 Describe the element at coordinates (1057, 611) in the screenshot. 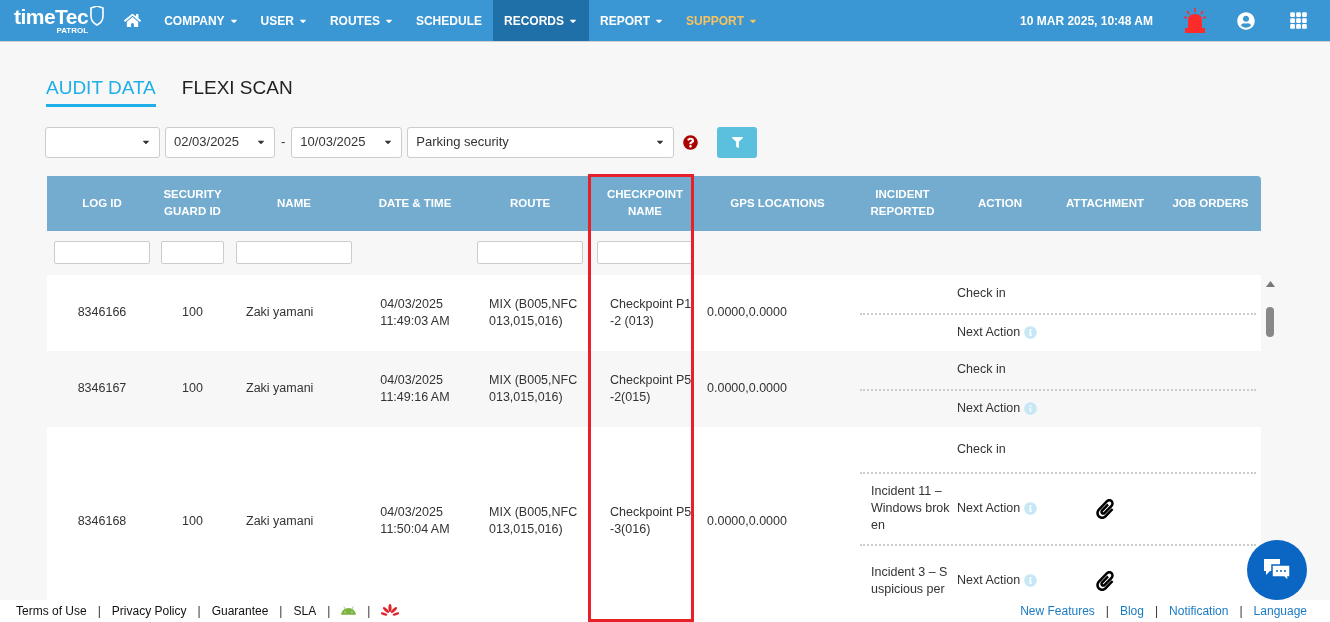

I see `footer-link: New Features` at that location.